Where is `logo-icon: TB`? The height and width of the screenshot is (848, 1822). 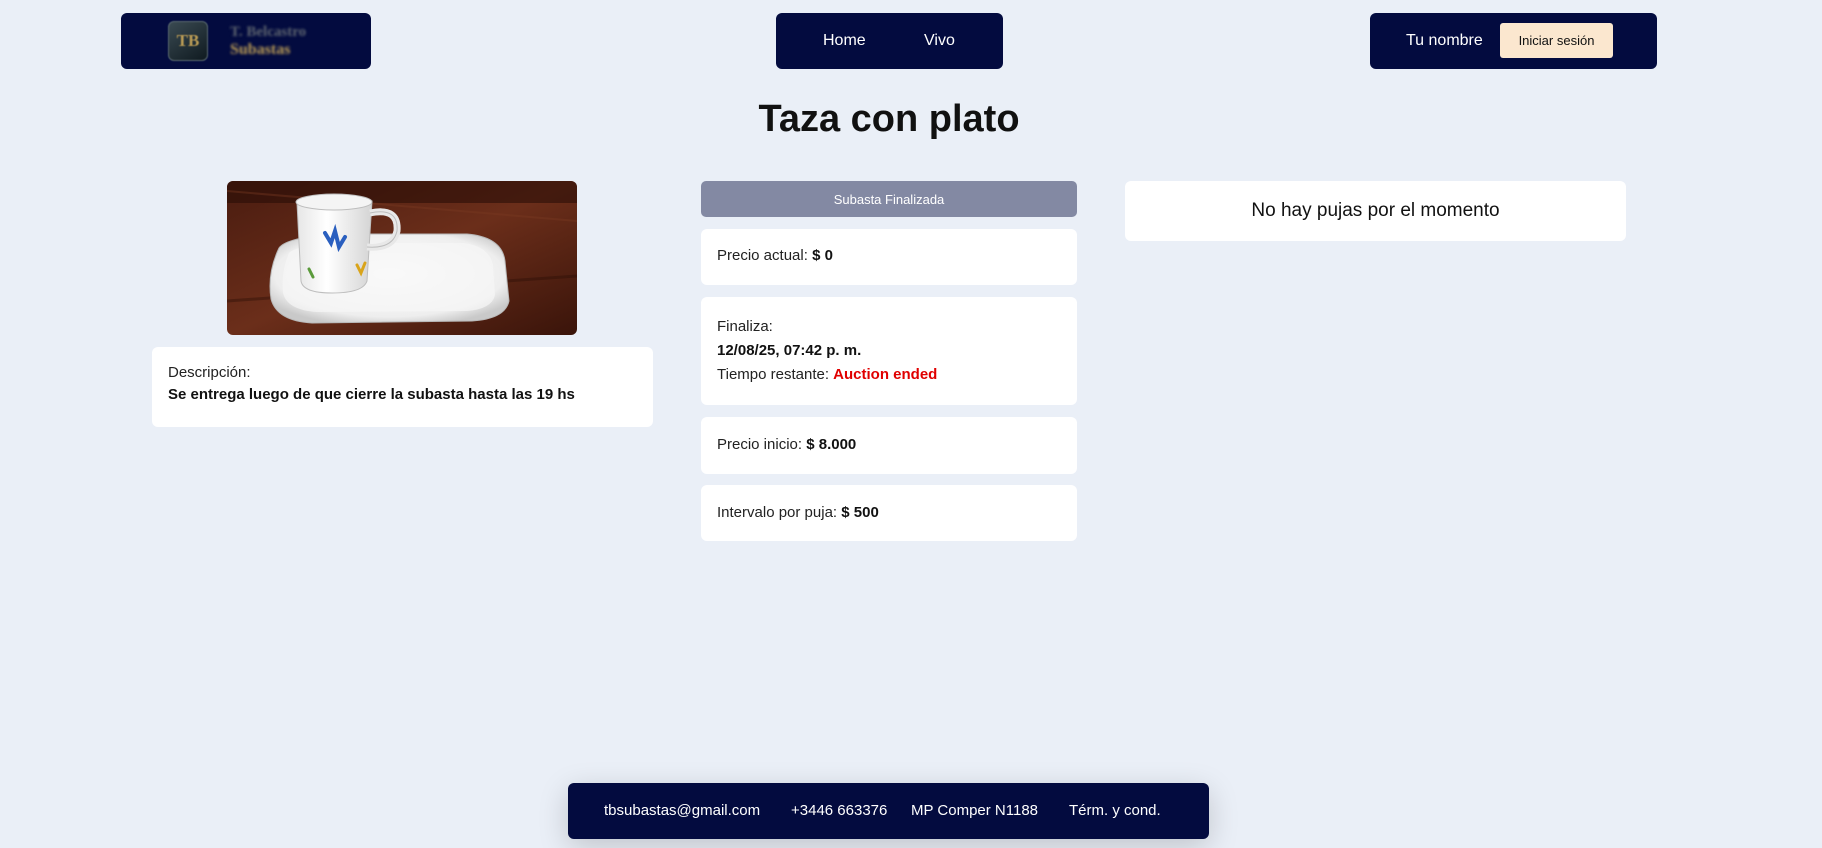
logo-icon: TB is located at coordinates (188, 41).